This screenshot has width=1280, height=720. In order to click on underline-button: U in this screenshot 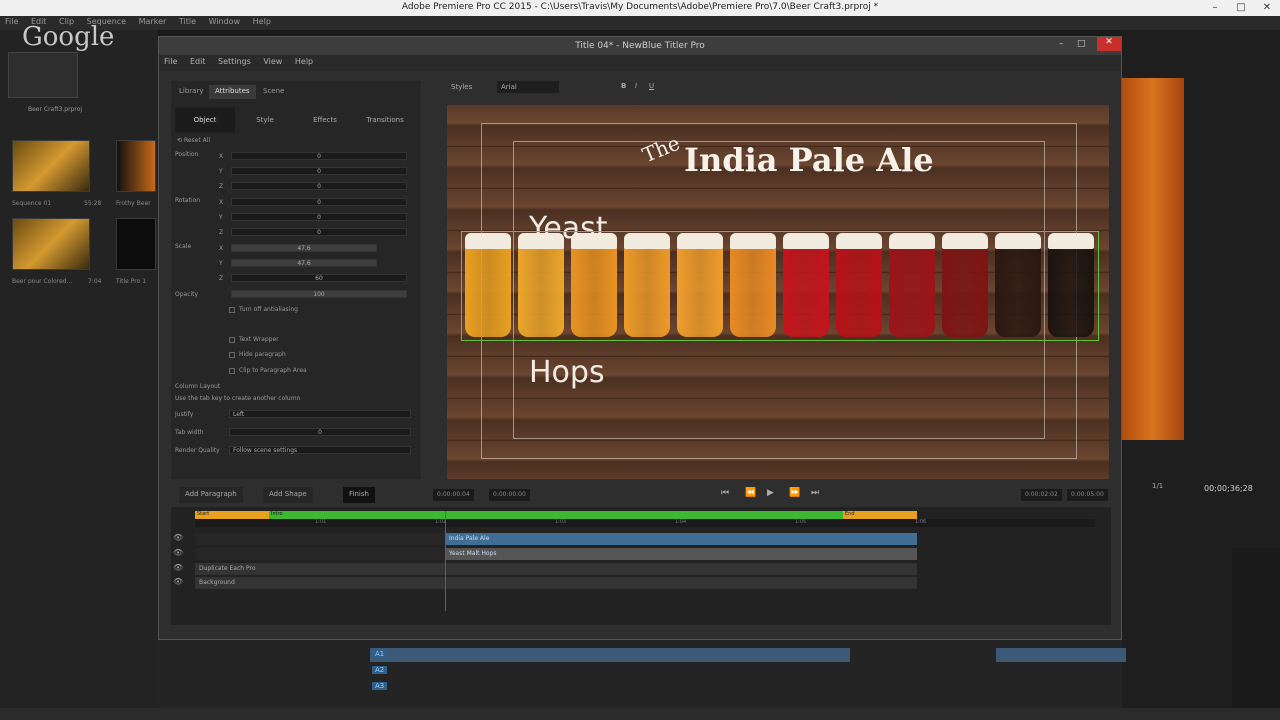, I will do `click(651, 86)`.